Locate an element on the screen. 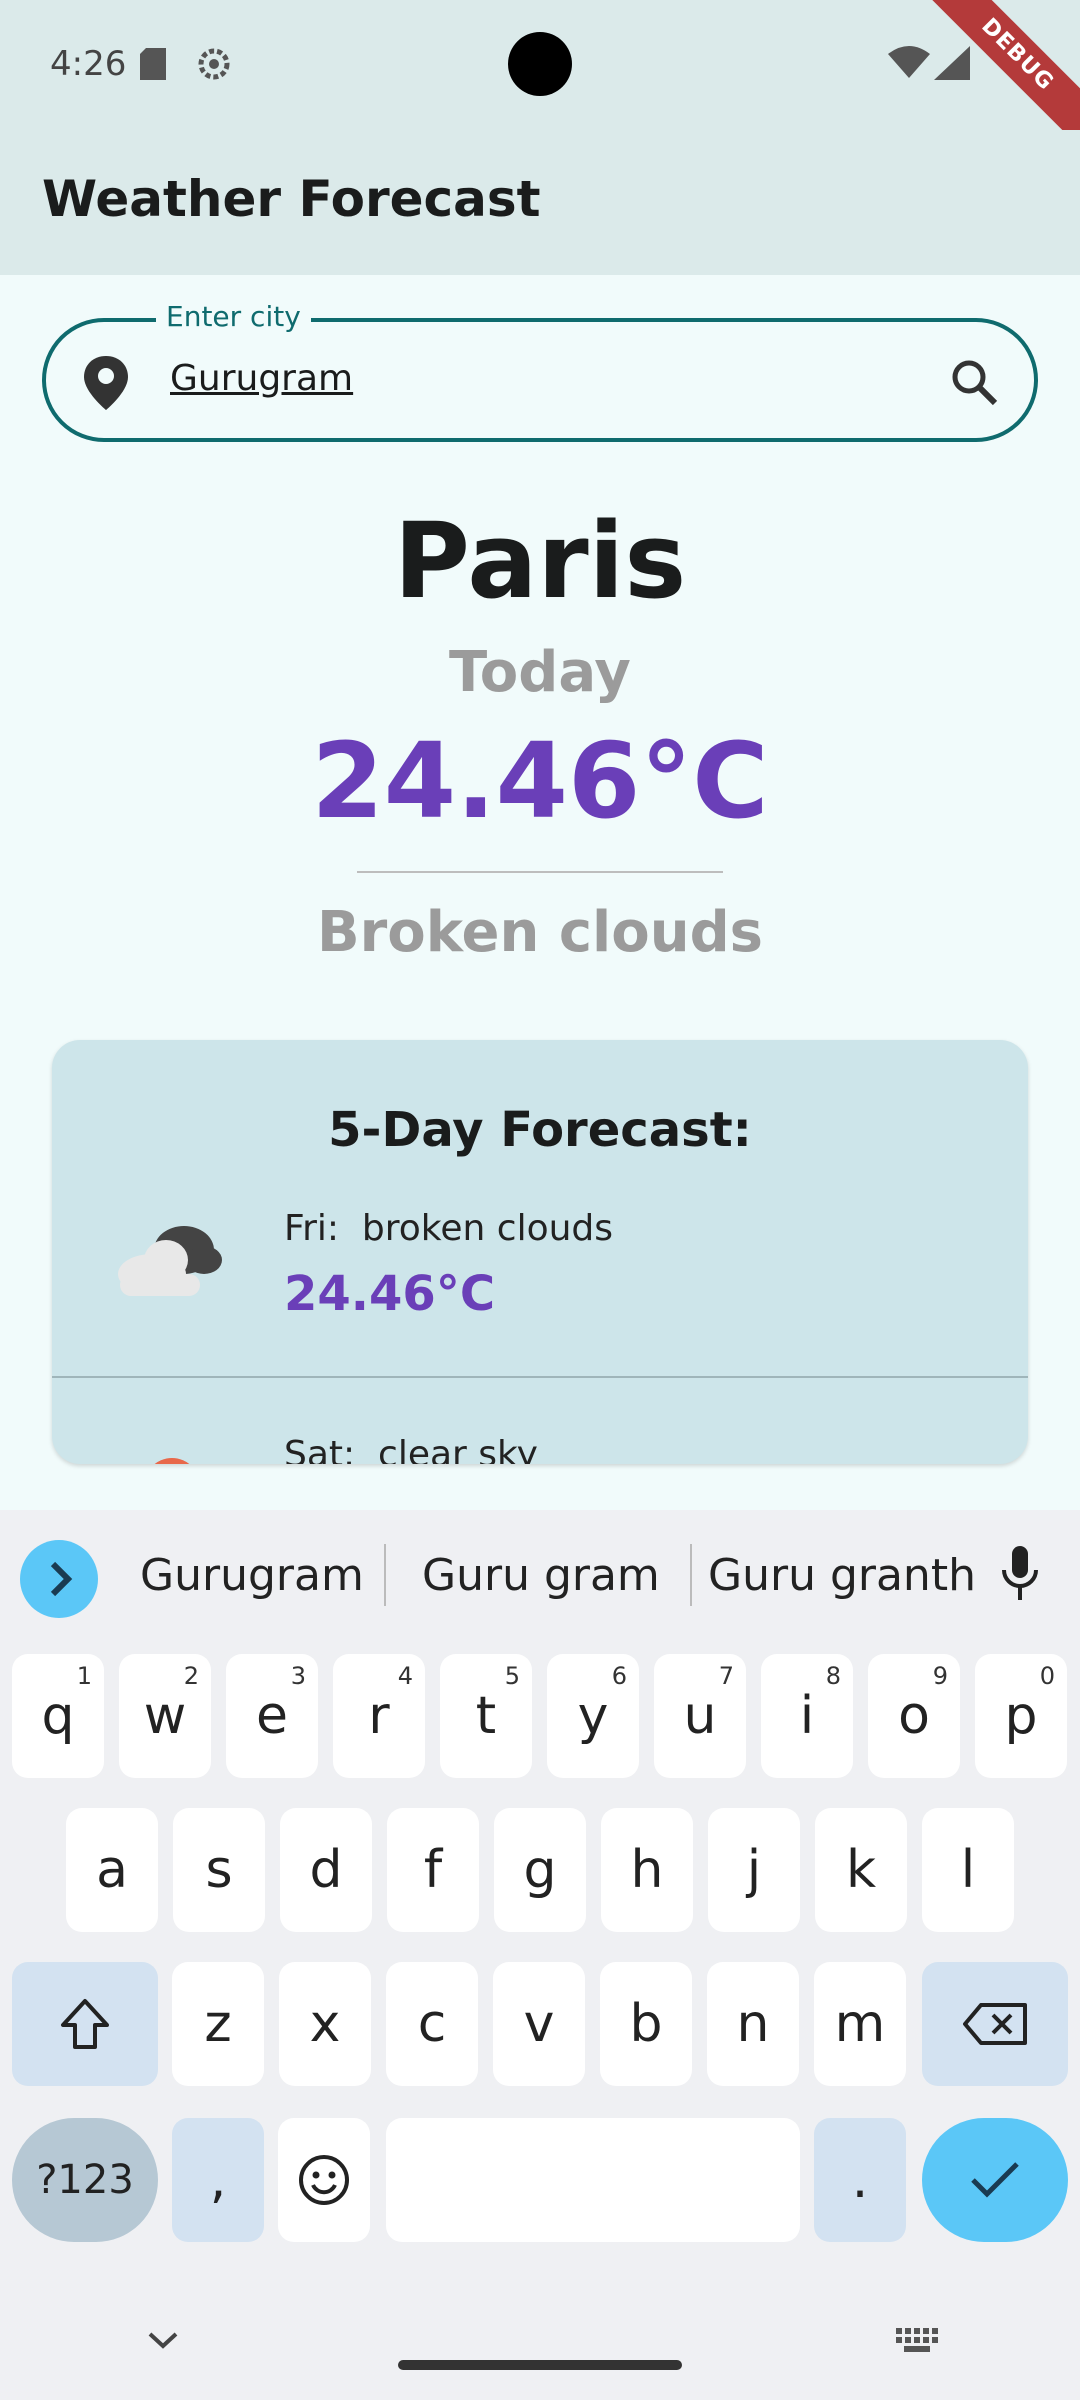  key-x: x is located at coordinates (325, 2024).